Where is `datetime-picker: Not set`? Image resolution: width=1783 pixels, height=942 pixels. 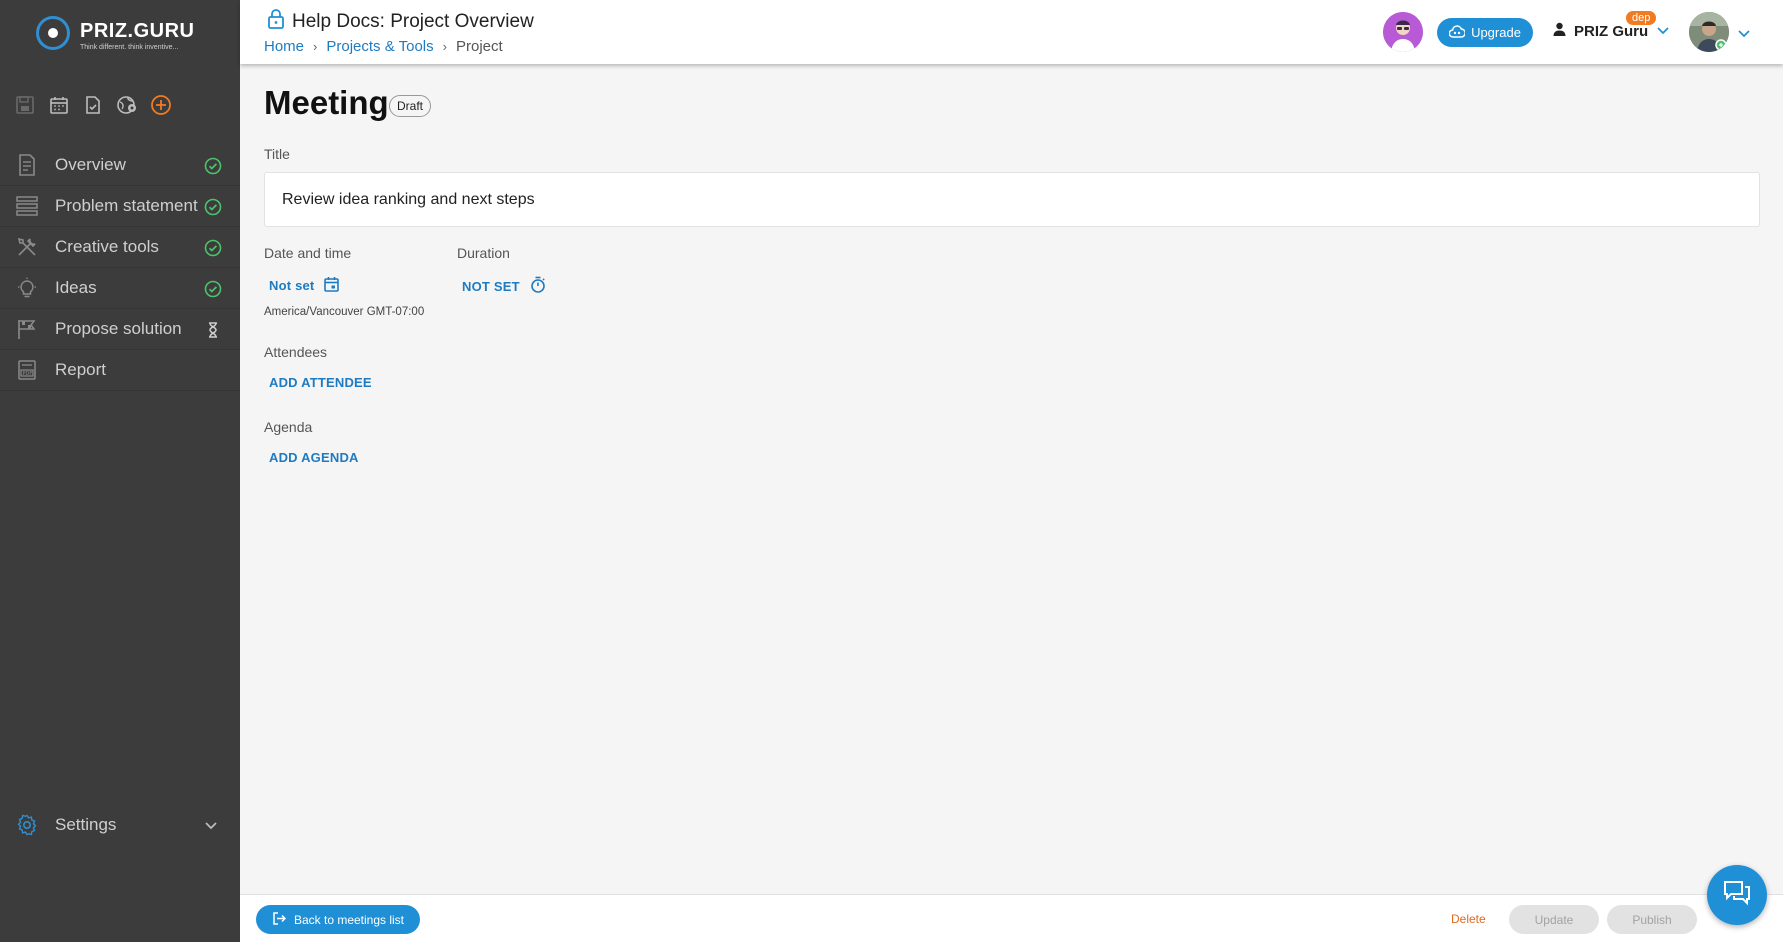
datetime-picker: Not set is located at coordinates (304, 285).